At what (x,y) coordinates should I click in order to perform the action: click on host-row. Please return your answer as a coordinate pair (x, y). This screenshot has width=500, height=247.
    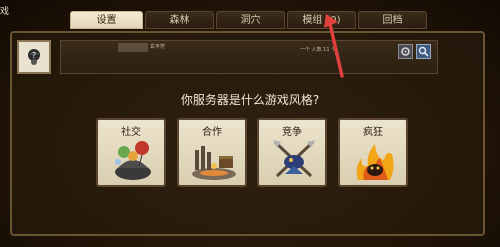
    Looking at the image, I should click on (249, 57).